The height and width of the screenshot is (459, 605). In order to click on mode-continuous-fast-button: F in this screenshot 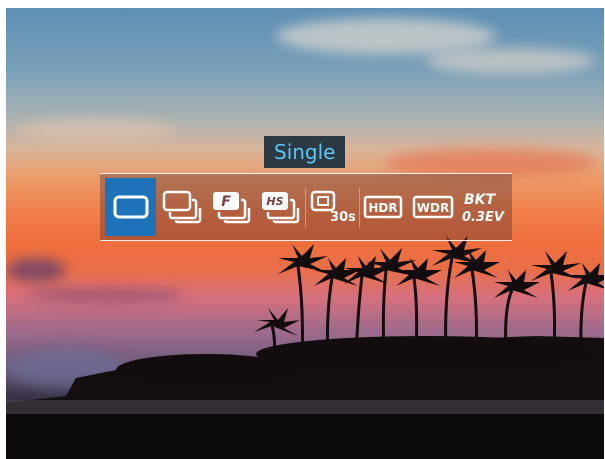, I will do `click(231, 207)`.